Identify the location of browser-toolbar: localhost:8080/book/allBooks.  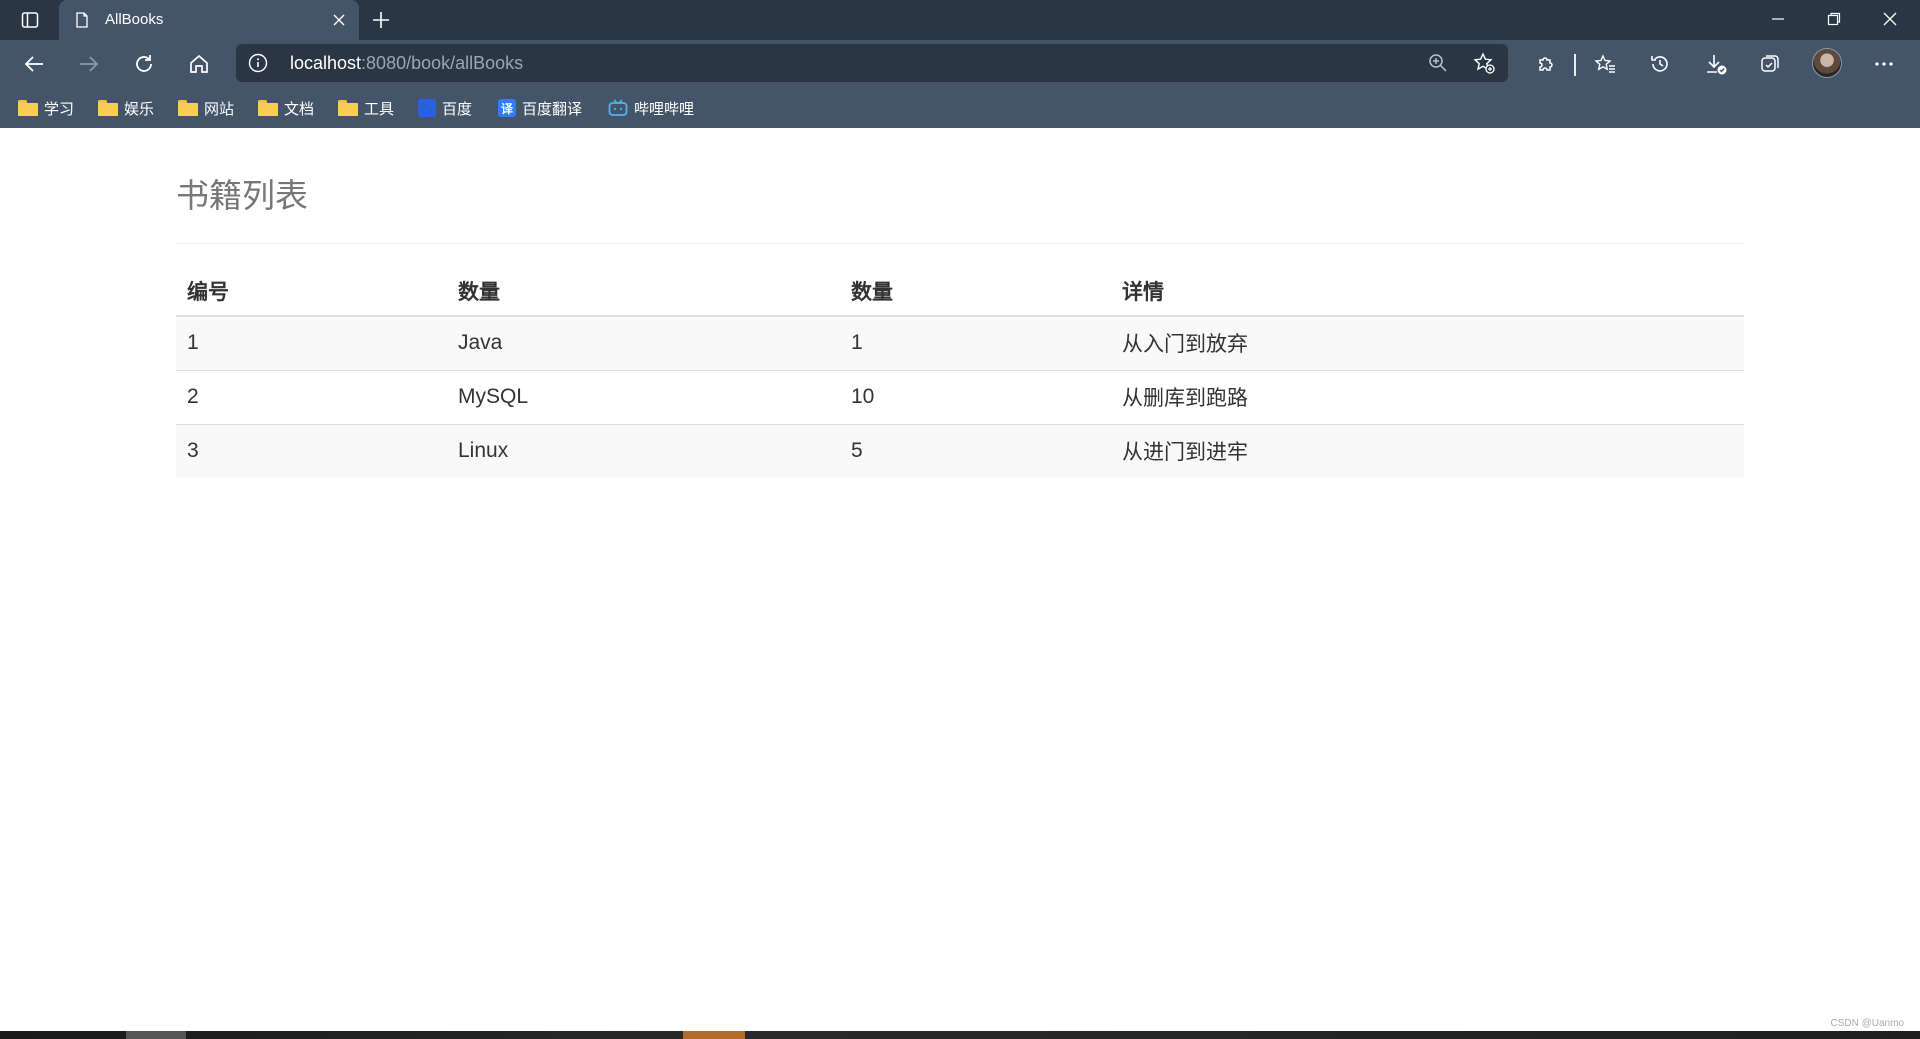
(960, 64).